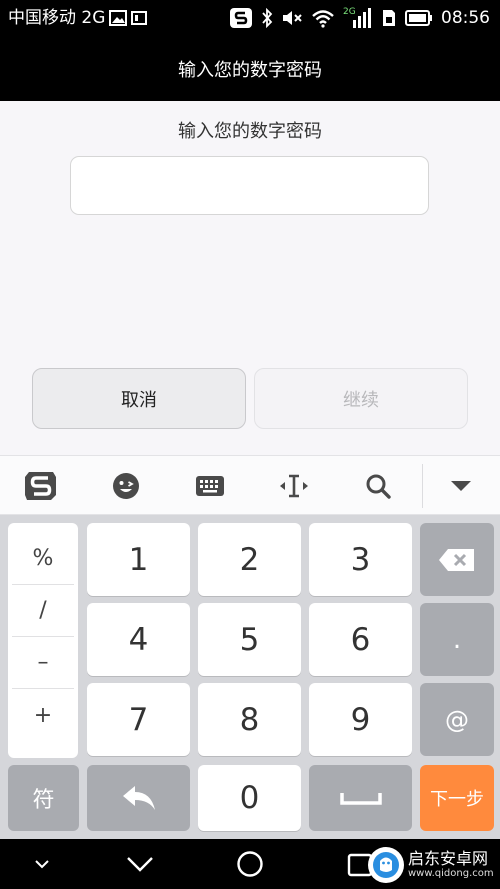 The height and width of the screenshot is (889, 500). I want to click on backspace-icon, so click(456, 559).